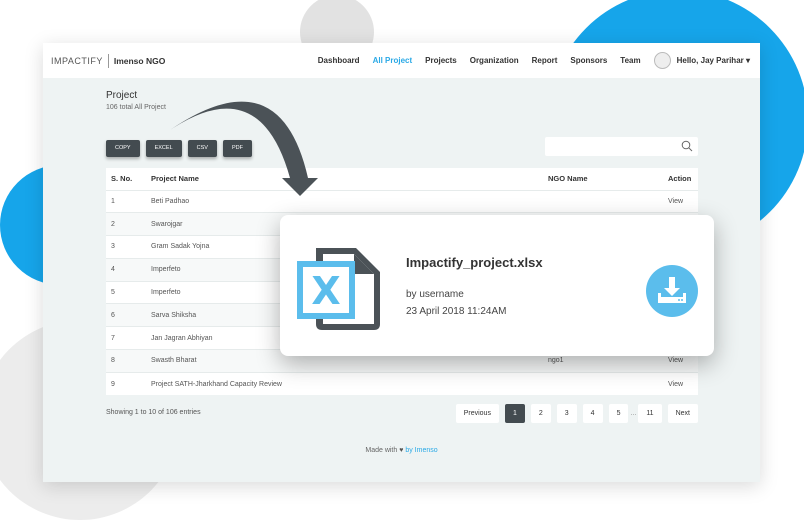  I want to click on download-icon, so click(672, 290).